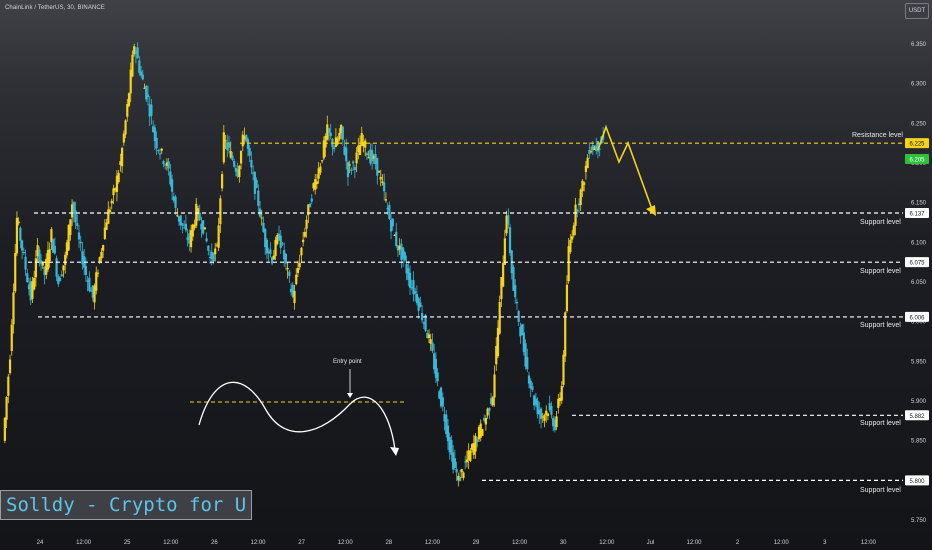 This screenshot has height=550, width=932. Describe the element at coordinates (651, 543) in the screenshot. I see `x-tick-label: Jul` at that location.